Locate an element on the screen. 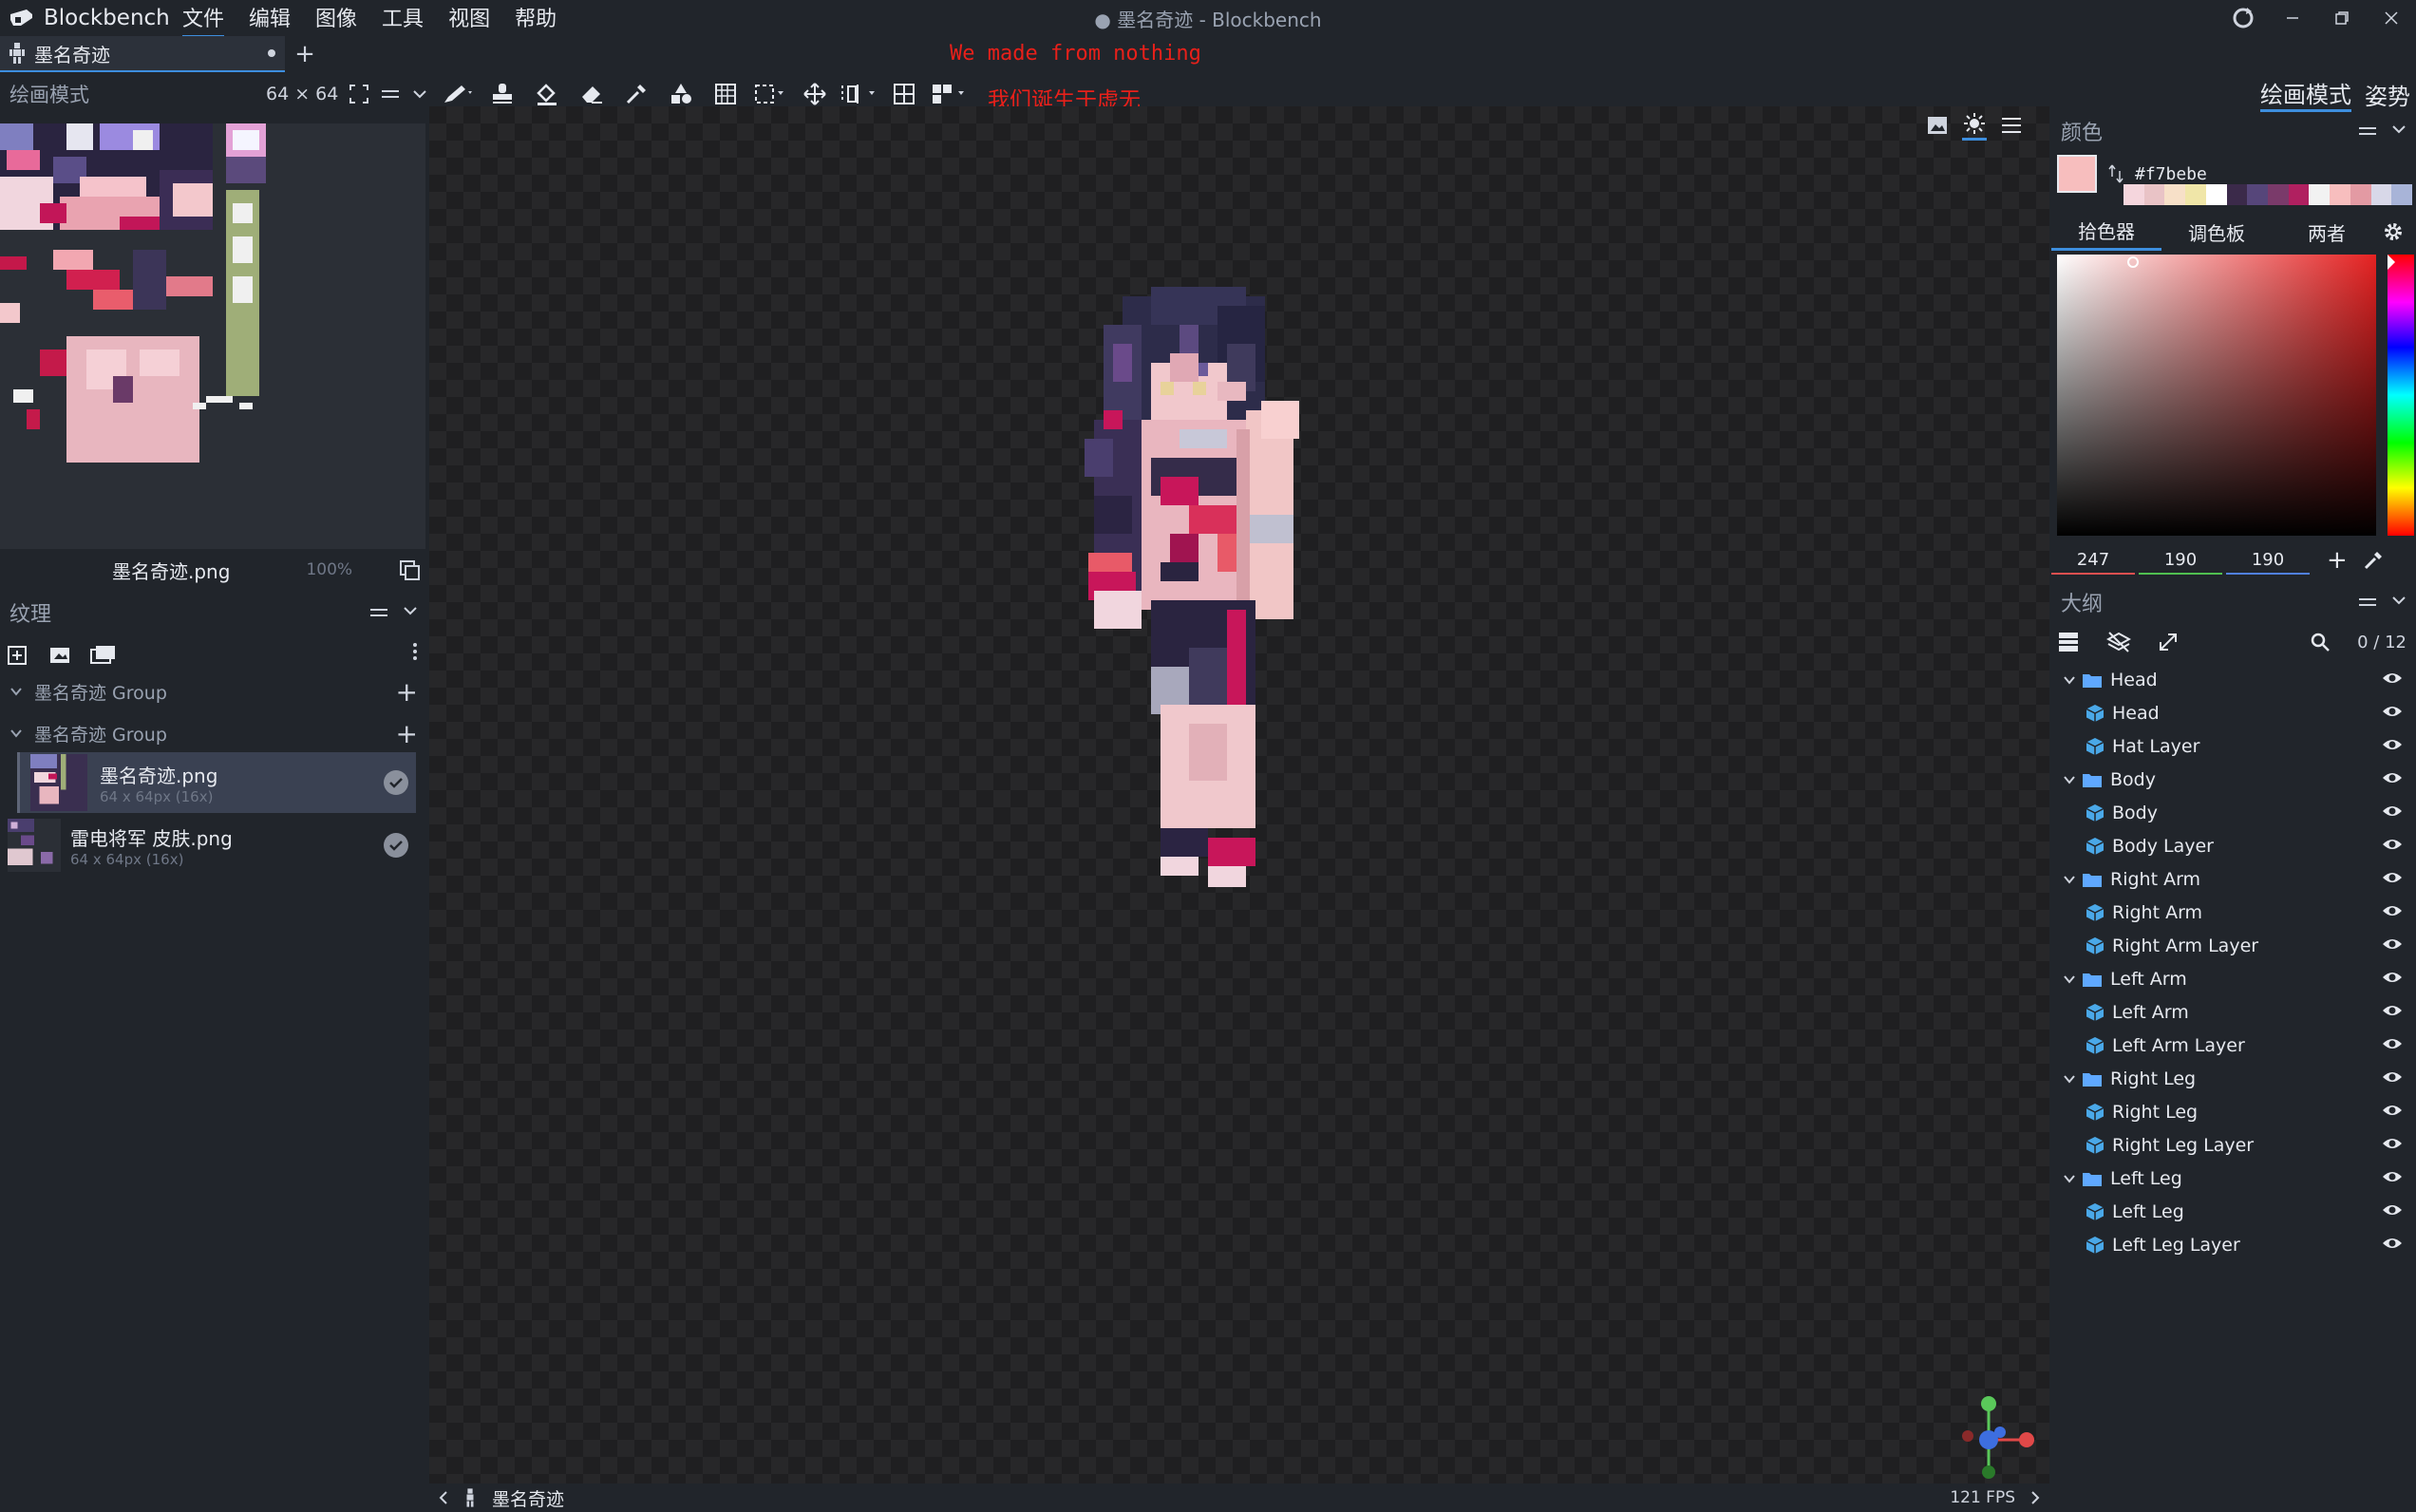 This screenshot has width=2416, height=1512. outliner-cube: Left Arm is located at coordinates (2233, 1012).